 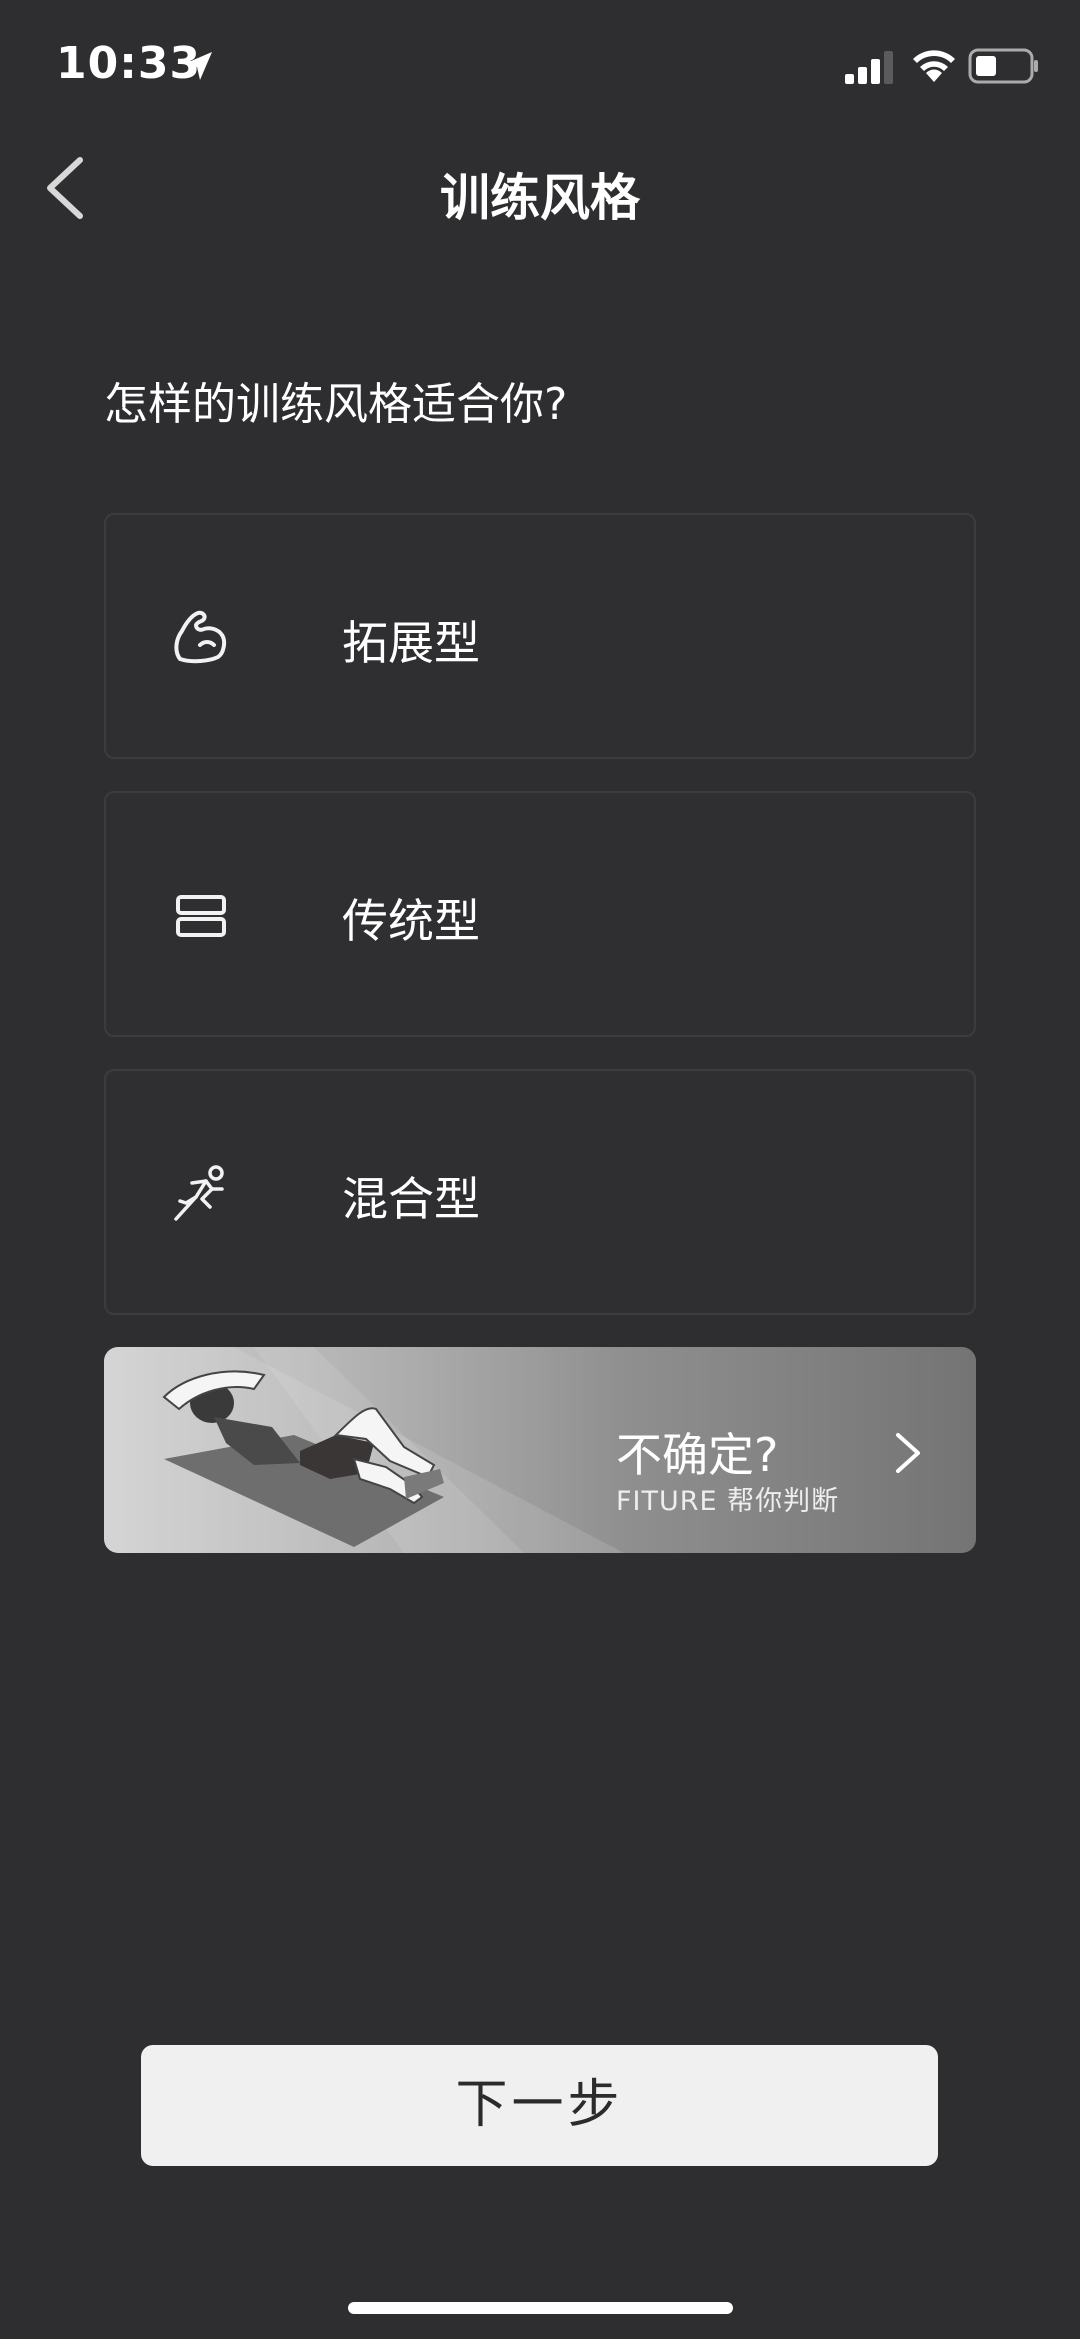 What do you see at coordinates (908, 1453) in the screenshot?
I see `chevron-right-icon` at bounding box center [908, 1453].